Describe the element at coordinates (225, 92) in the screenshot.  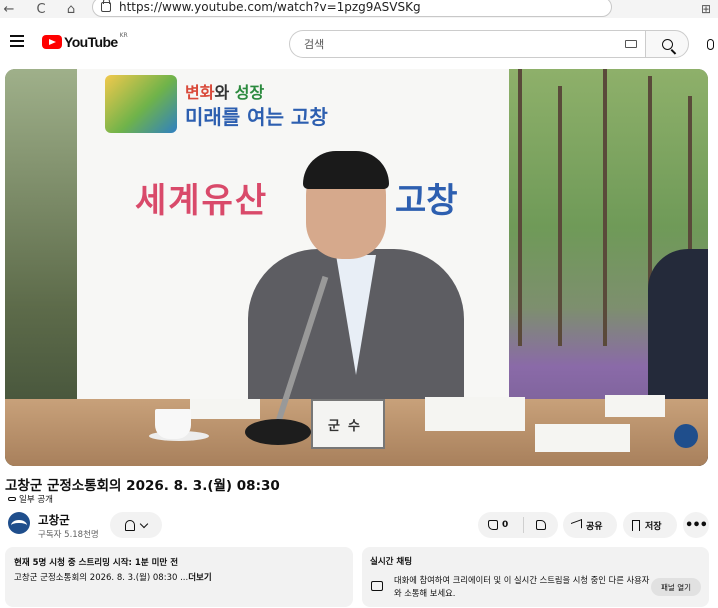
I see `banner-slogan-top: 변화와 성장` at that location.